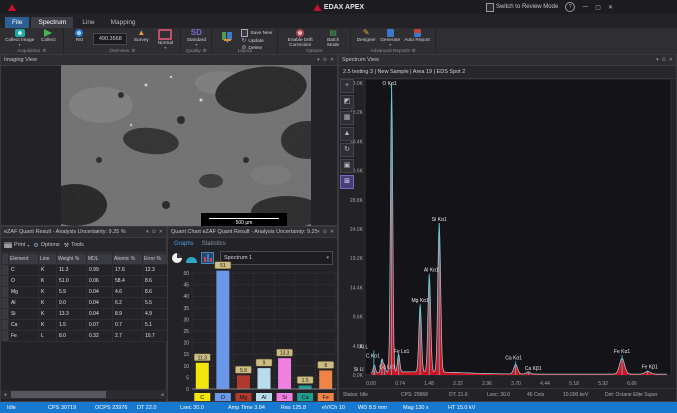  What do you see at coordinates (85, 325) in the screenshot?
I see `table-row: Ca K 1.5 0.07 0.7 5.1` at bounding box center [85, 325].